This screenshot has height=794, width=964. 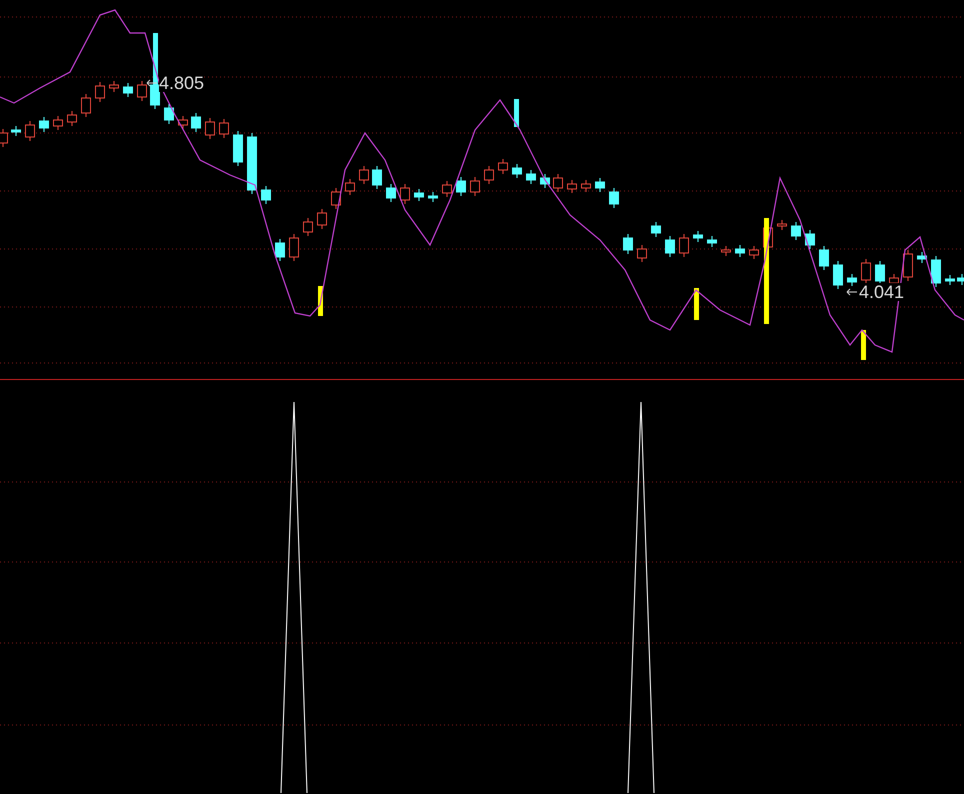 I want to click on high-price-label: 4.805, so click(x=181, y=83).